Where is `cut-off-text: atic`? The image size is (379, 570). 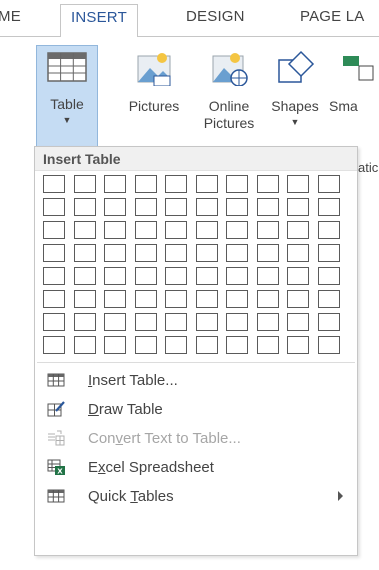 cut-off-text: atic is located at coordinates (368, 167).